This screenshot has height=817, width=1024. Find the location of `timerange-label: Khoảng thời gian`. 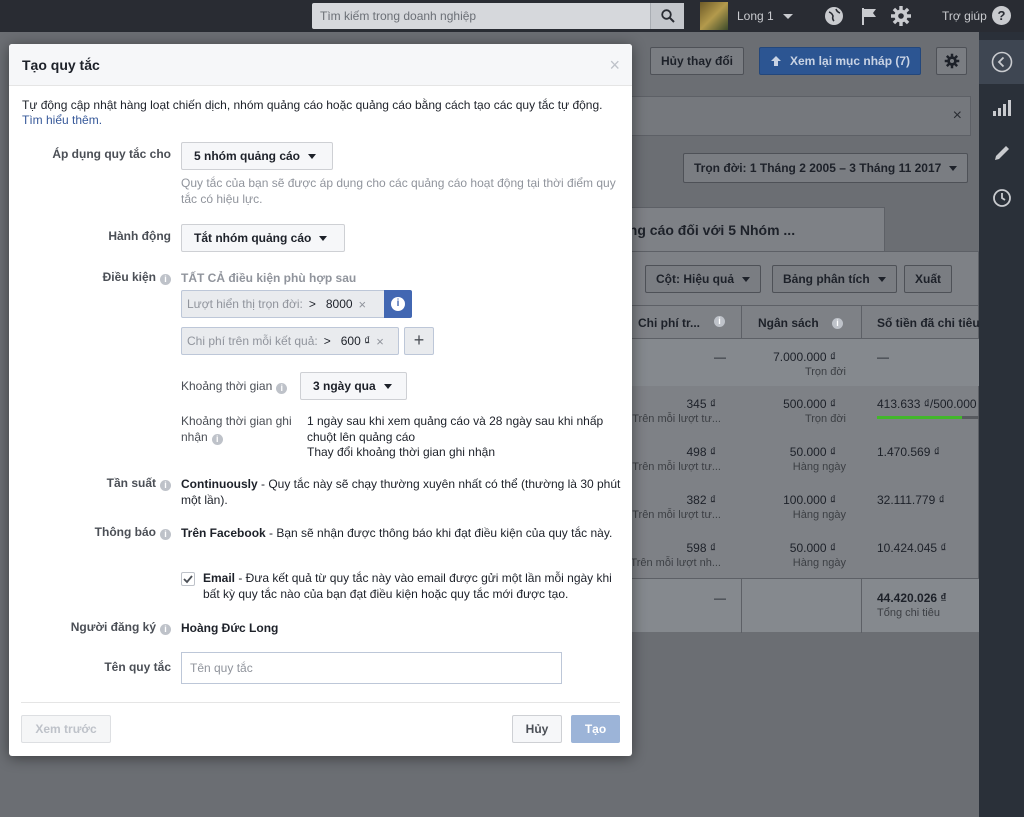

timerange-label: Khoảng thời gian is located at coordinates (227, 386).